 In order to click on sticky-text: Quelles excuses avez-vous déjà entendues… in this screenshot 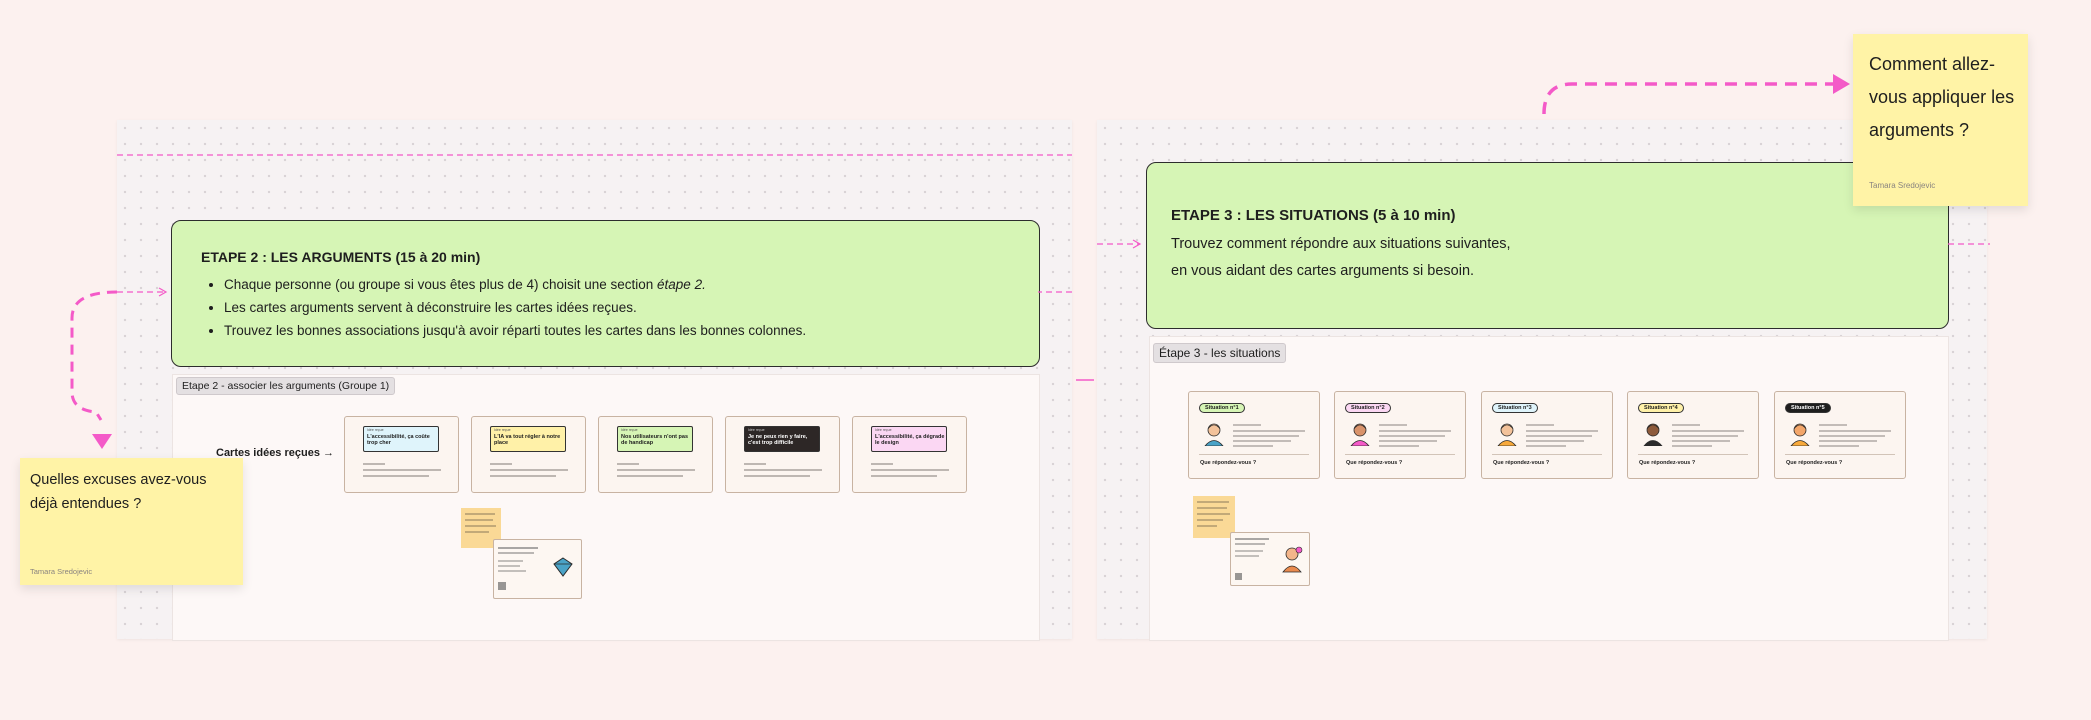, I will do `click(118, 492)`.